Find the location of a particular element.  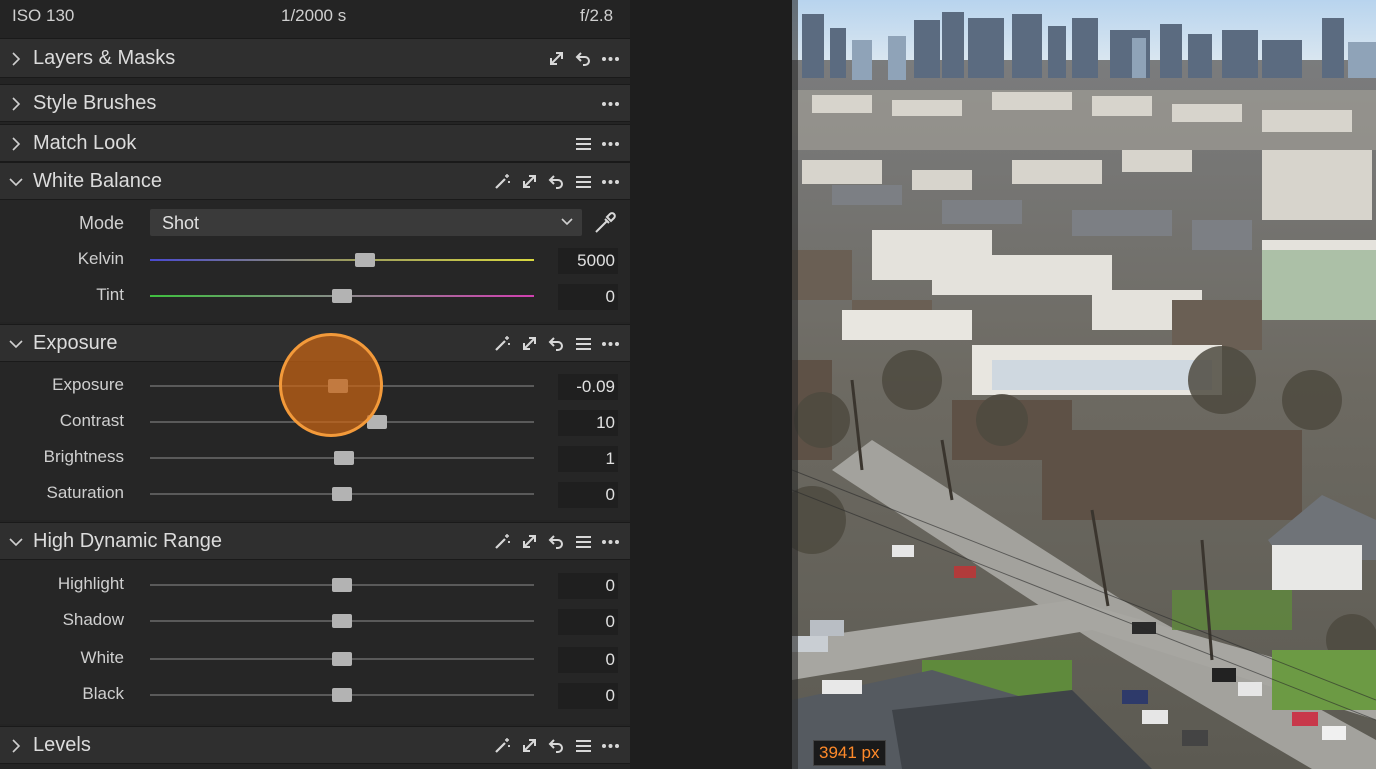

slider-row-brightness: Brightness 1 is located at coordinates (315, 458).